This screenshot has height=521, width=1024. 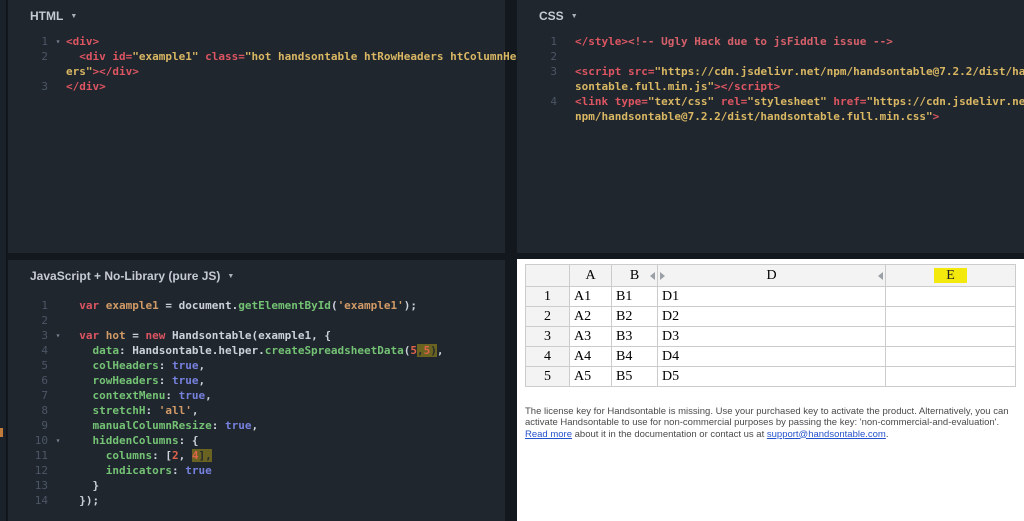 What do you see at coordinates (125, 380) in the screenshot?
I see `code-token: rowHeaders` at bounding box center [125, 380].